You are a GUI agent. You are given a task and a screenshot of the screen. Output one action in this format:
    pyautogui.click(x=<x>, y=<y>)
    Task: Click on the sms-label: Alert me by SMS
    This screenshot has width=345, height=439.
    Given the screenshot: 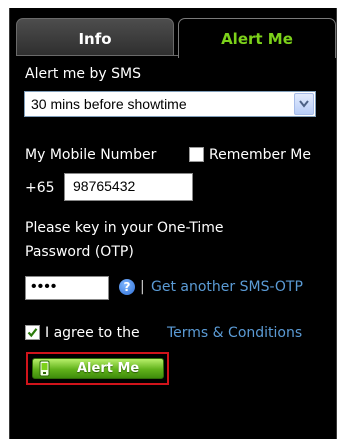 What is the action you would take?
    pyautogui.click(x=83, y=74)
    